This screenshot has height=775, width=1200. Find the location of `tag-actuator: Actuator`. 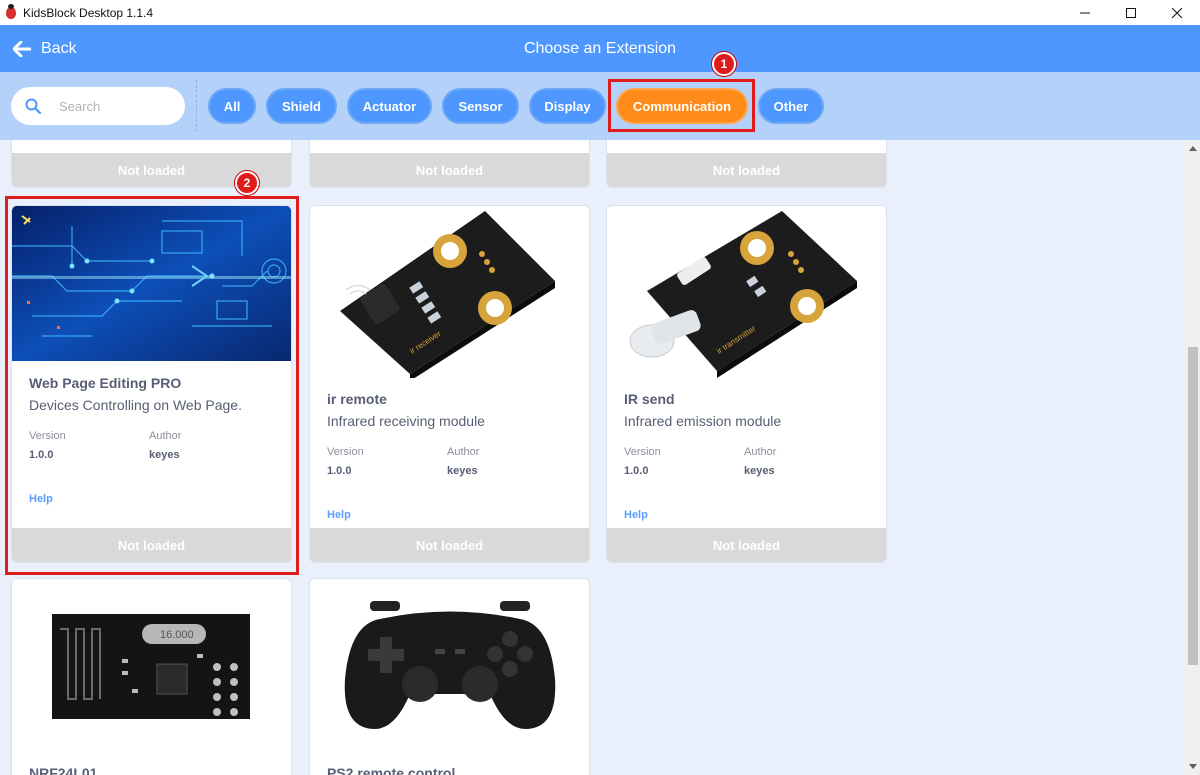

tag-actuator: Actuator is located at coordinates (389, 106).